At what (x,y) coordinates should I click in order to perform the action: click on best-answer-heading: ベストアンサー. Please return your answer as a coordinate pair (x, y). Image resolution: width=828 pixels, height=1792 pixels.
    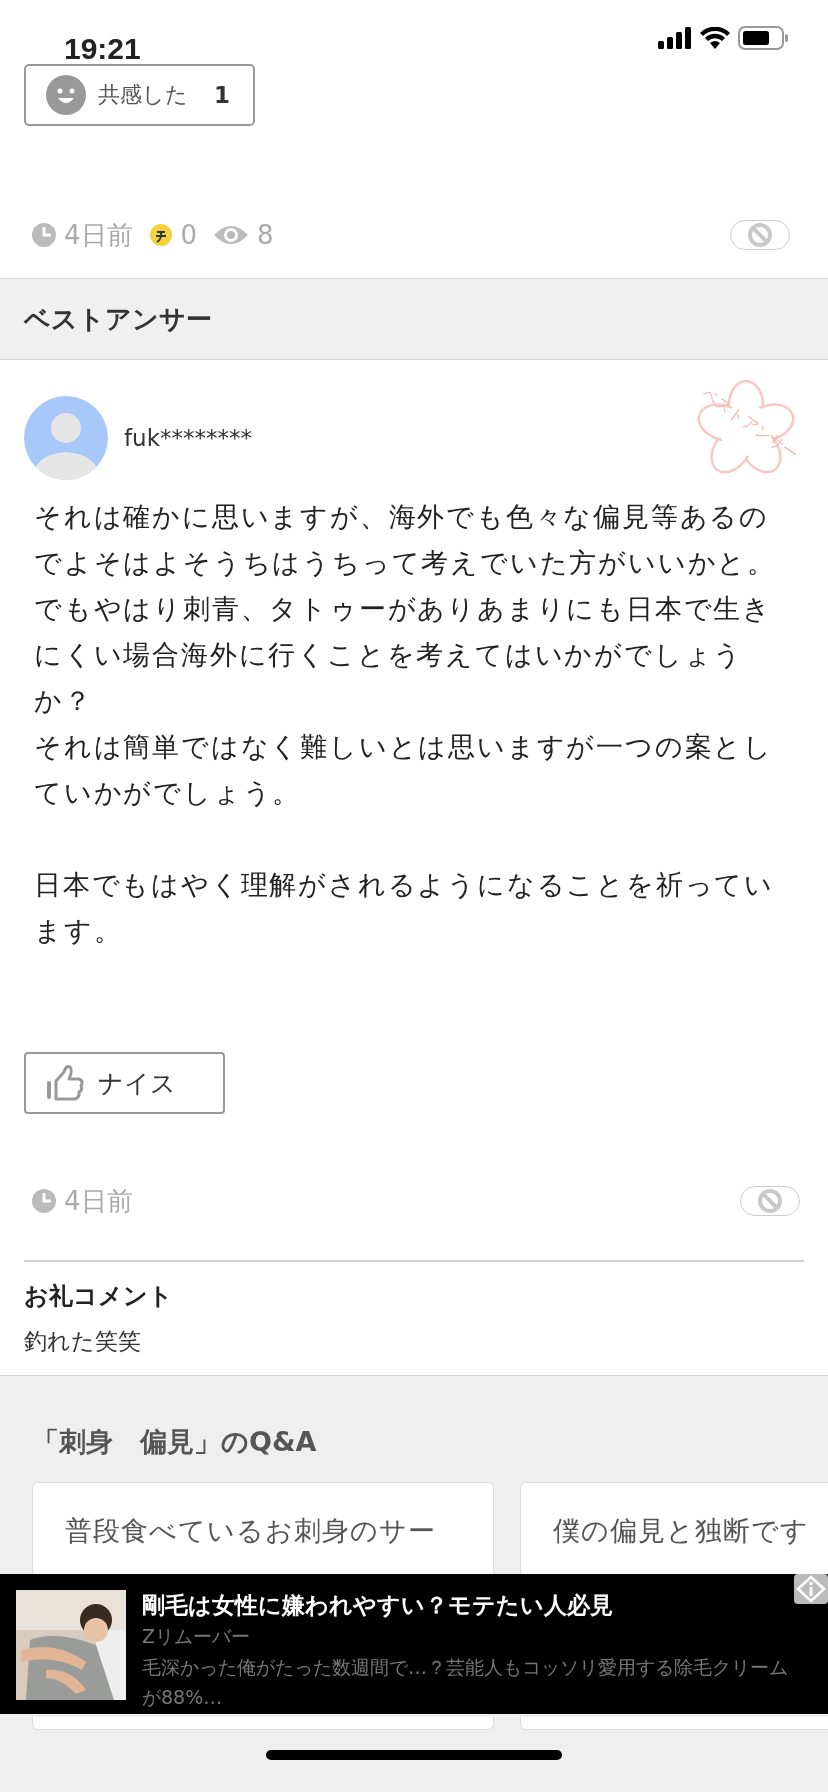
    Looking at the image, I should click on (118, 319).